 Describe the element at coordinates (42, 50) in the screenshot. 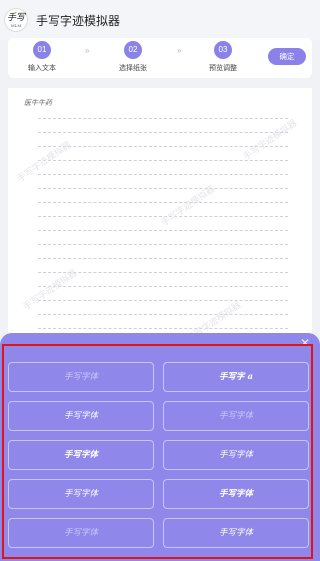

I see `step-number: 01` at that location.